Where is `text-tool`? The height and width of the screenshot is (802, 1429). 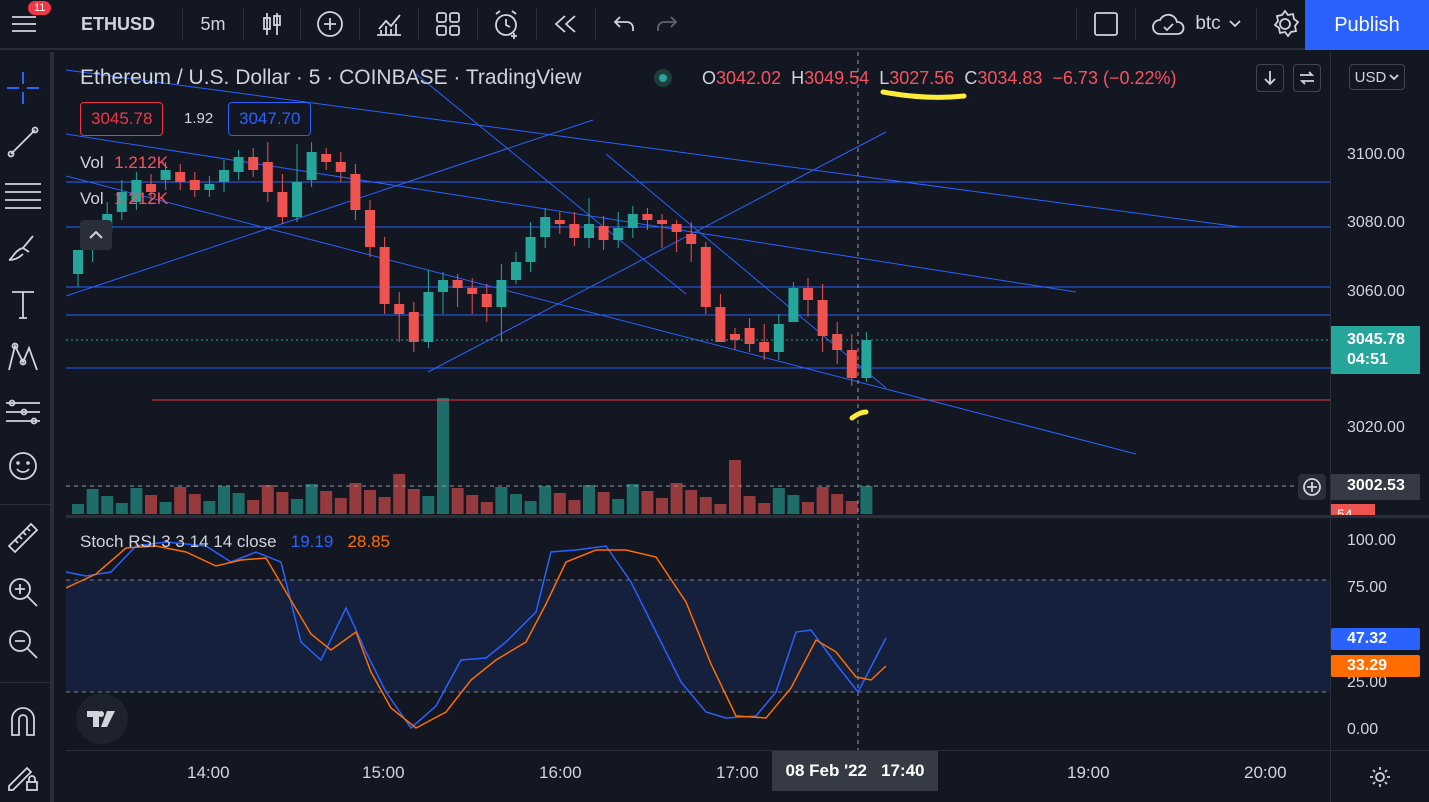 text-tool is located at coordinates (23, 304).